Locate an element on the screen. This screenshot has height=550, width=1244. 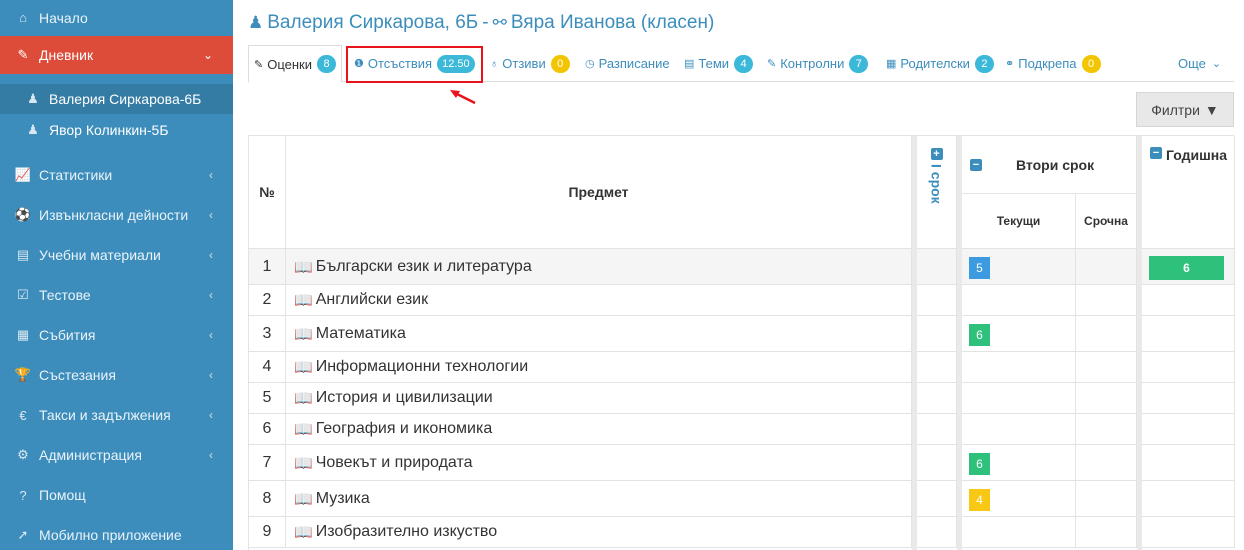
sidebar-item-help: ? Помощ is located at coordinates (116, 495).